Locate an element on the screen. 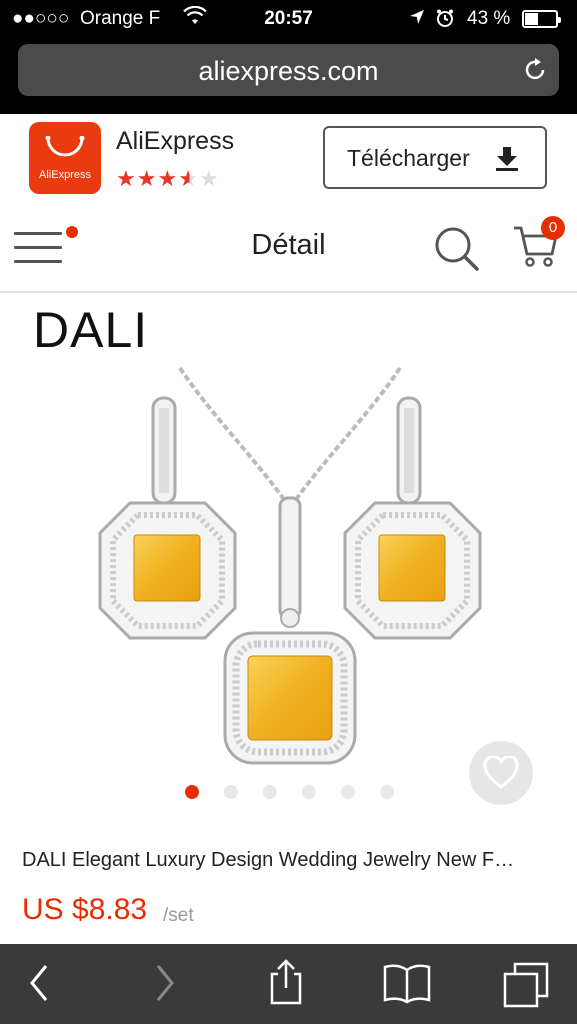  location-arrow-icon is located at coordinates (417, 20).